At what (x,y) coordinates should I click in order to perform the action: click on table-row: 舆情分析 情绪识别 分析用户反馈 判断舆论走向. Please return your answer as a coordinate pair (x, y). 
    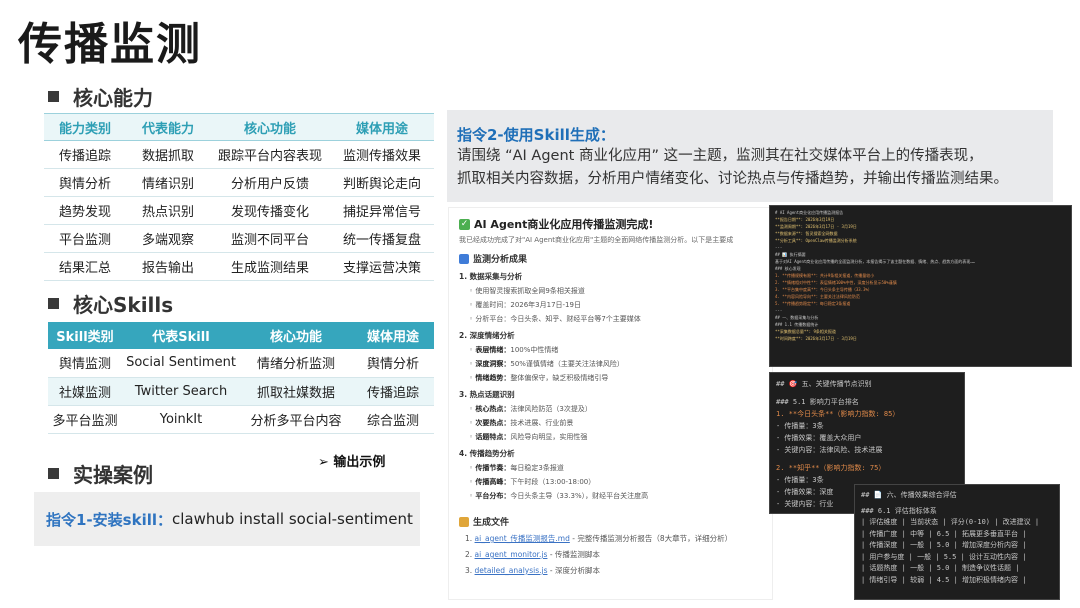
    Looking at the image, I should click on (239, 182).